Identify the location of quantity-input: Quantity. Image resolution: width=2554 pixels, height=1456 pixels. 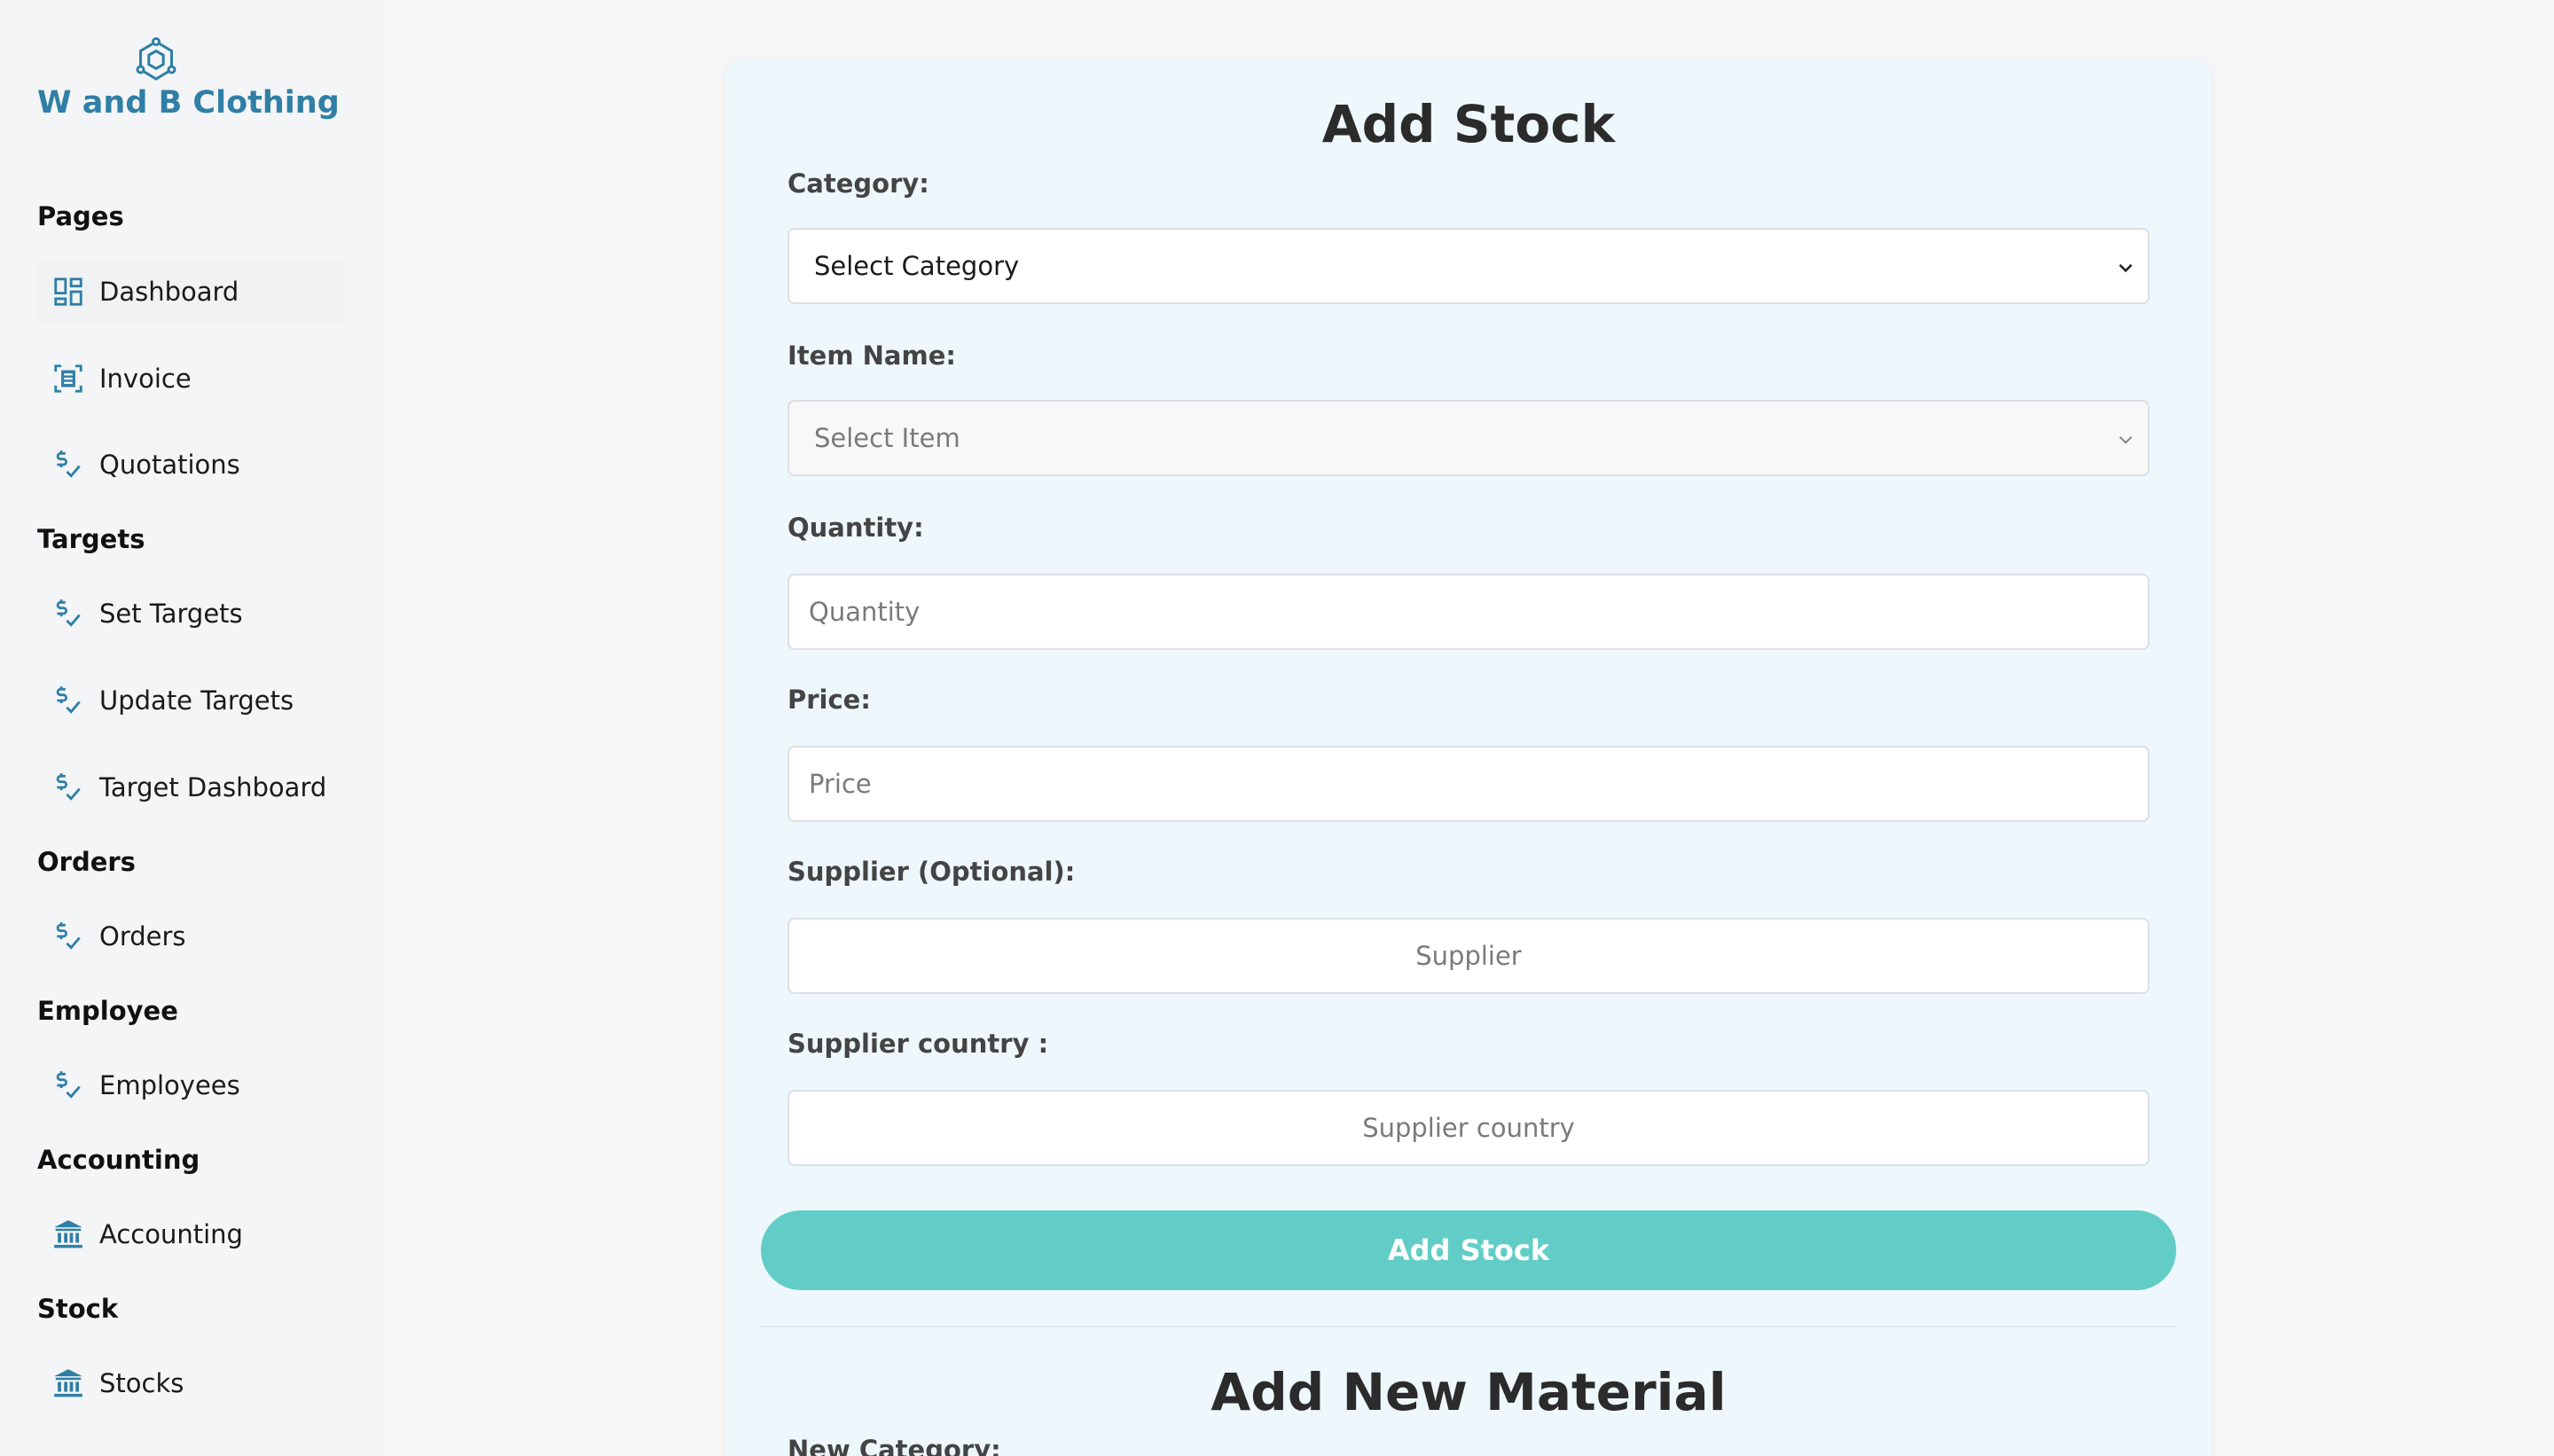
(1468, 612).